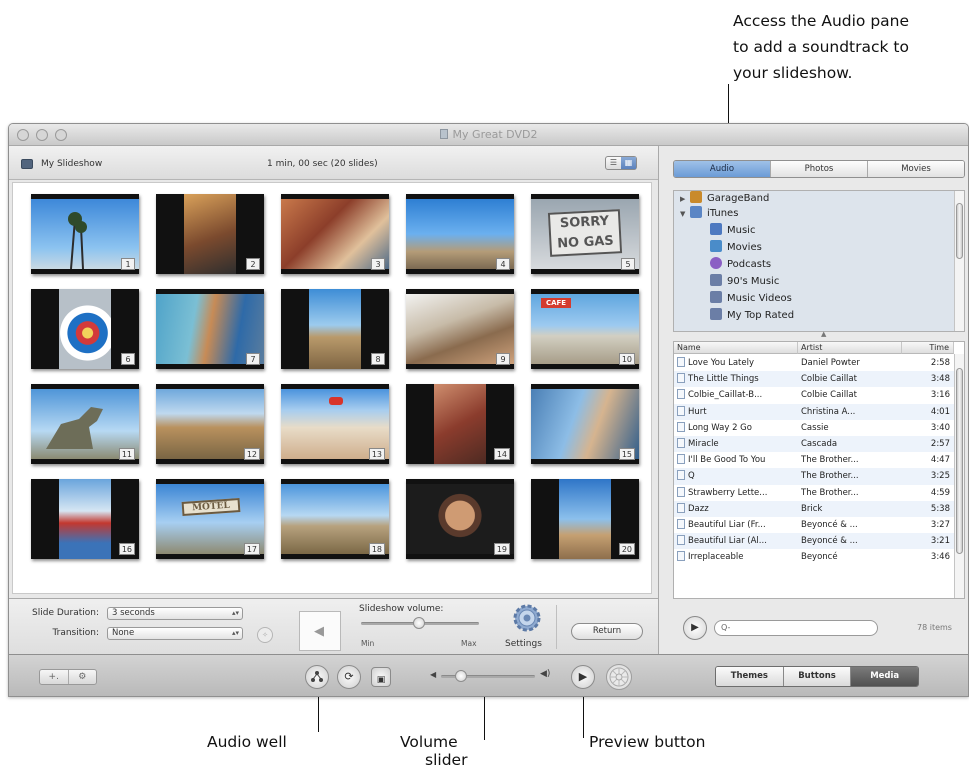 This screenshot has height=784, width=969. Describe the element at coordinates (628, 163) in the screenshot. I see `grid-view-icon: ▦` at that location.